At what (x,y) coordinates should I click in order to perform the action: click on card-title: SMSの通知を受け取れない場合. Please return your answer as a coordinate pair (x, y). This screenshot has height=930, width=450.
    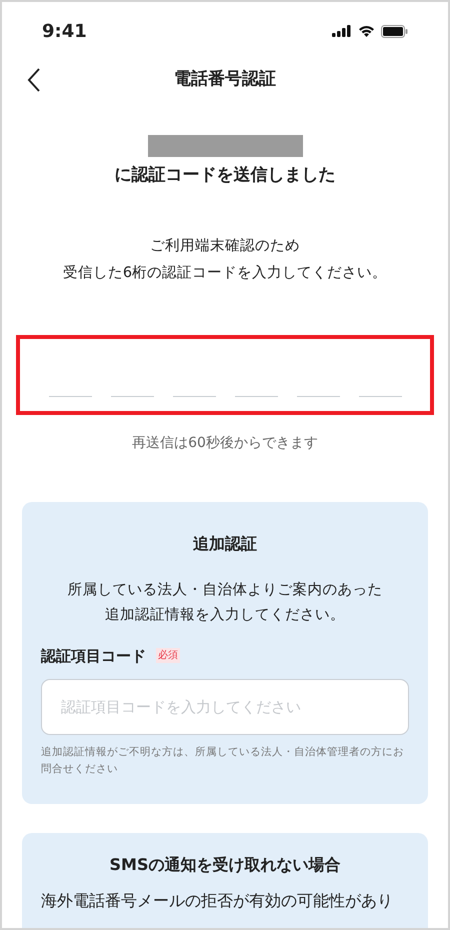
    Looking at the image, I should click on (225, 865).